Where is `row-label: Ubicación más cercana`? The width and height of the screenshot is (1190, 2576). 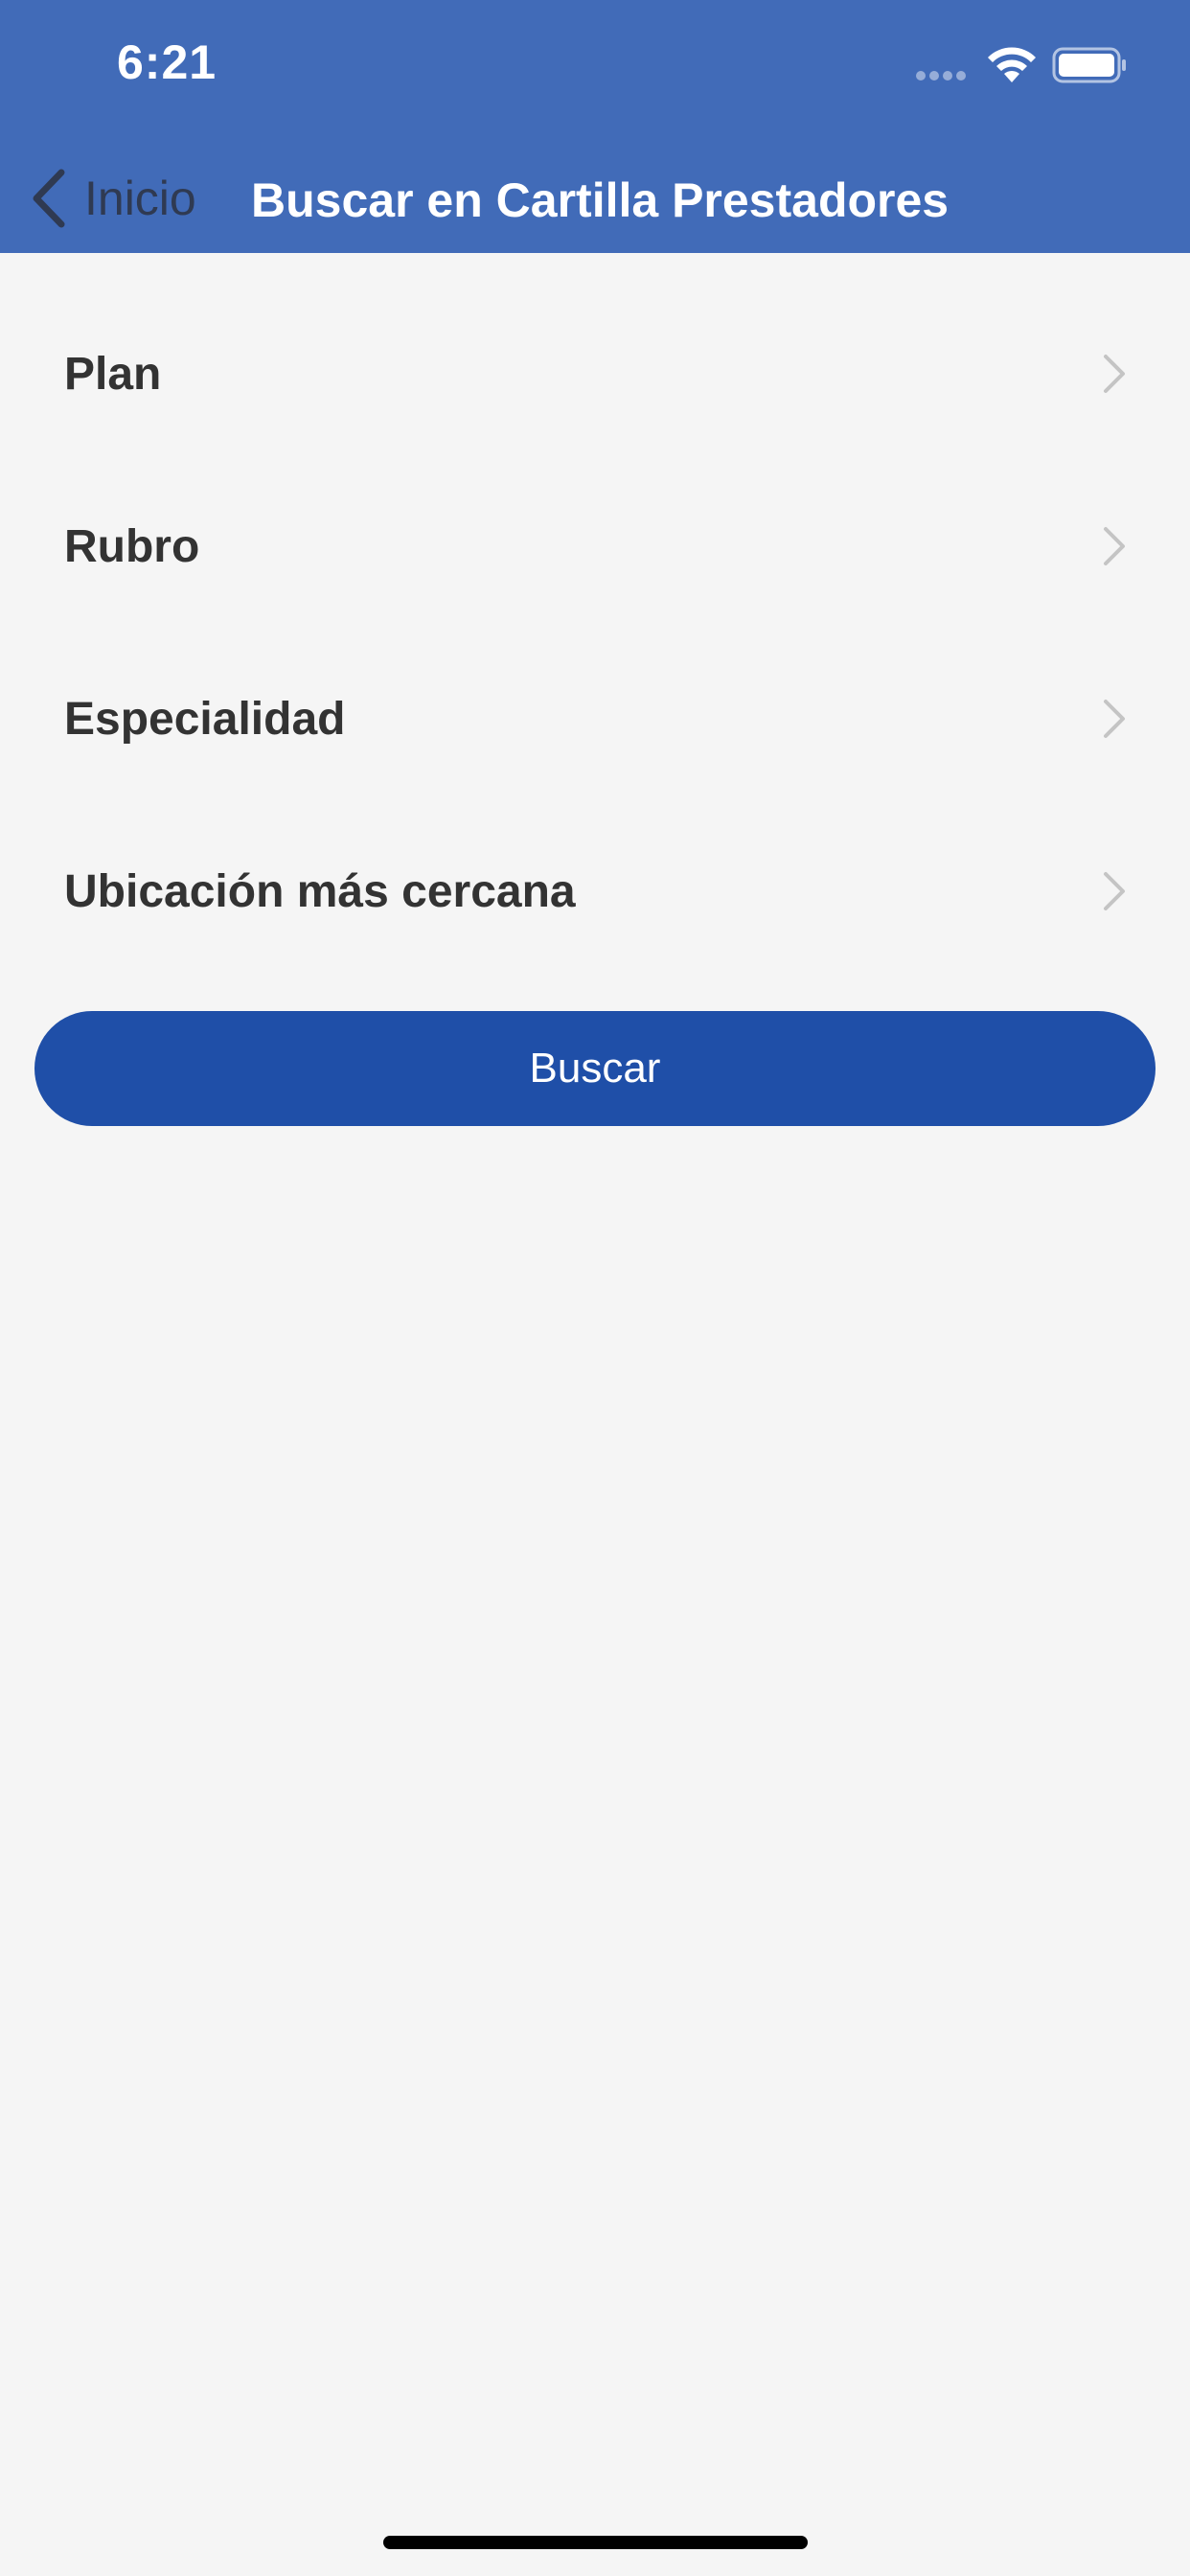 row-label: Ubicación más cercana is located at coordinates (320, 891).